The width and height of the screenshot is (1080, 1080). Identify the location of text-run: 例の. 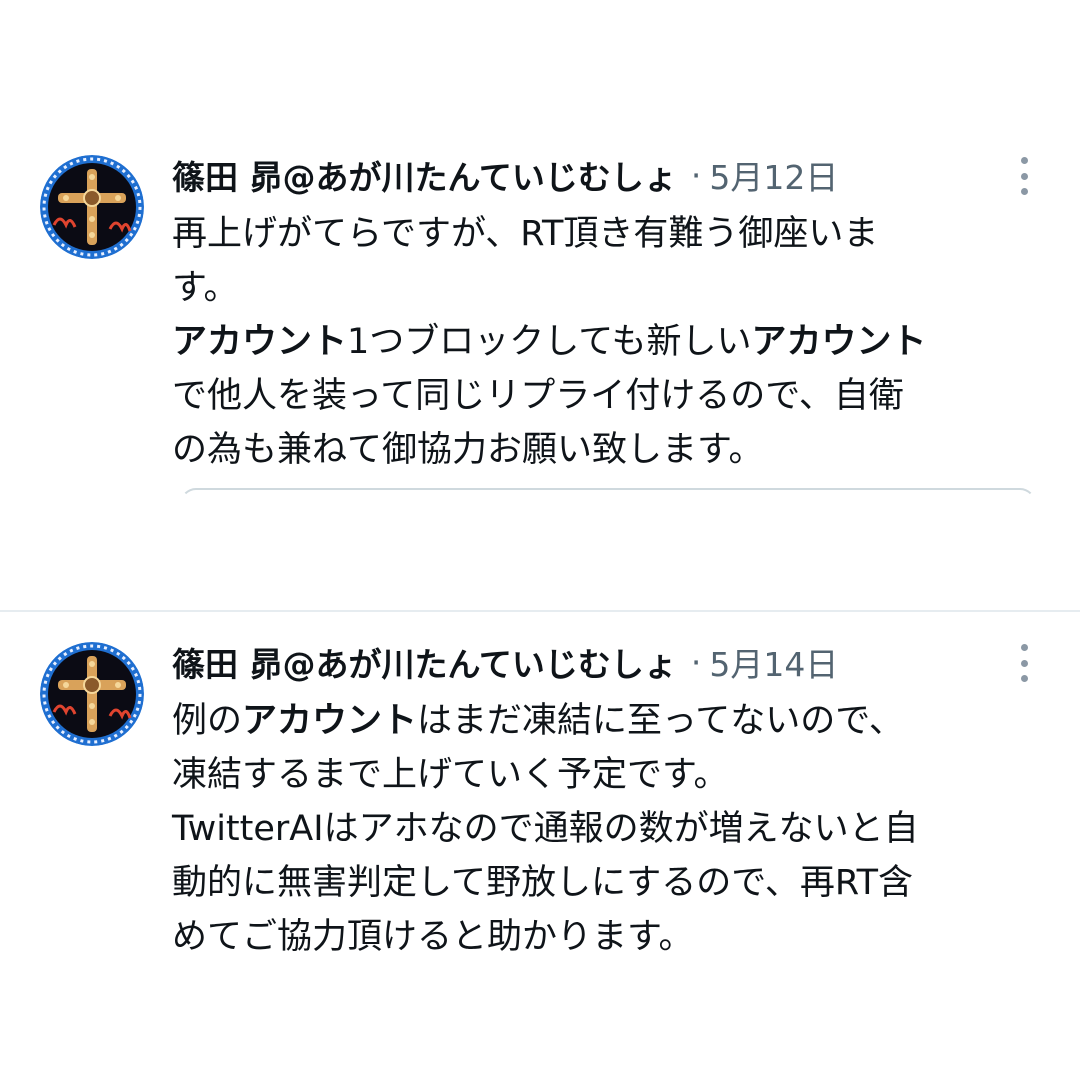
(207, 721).